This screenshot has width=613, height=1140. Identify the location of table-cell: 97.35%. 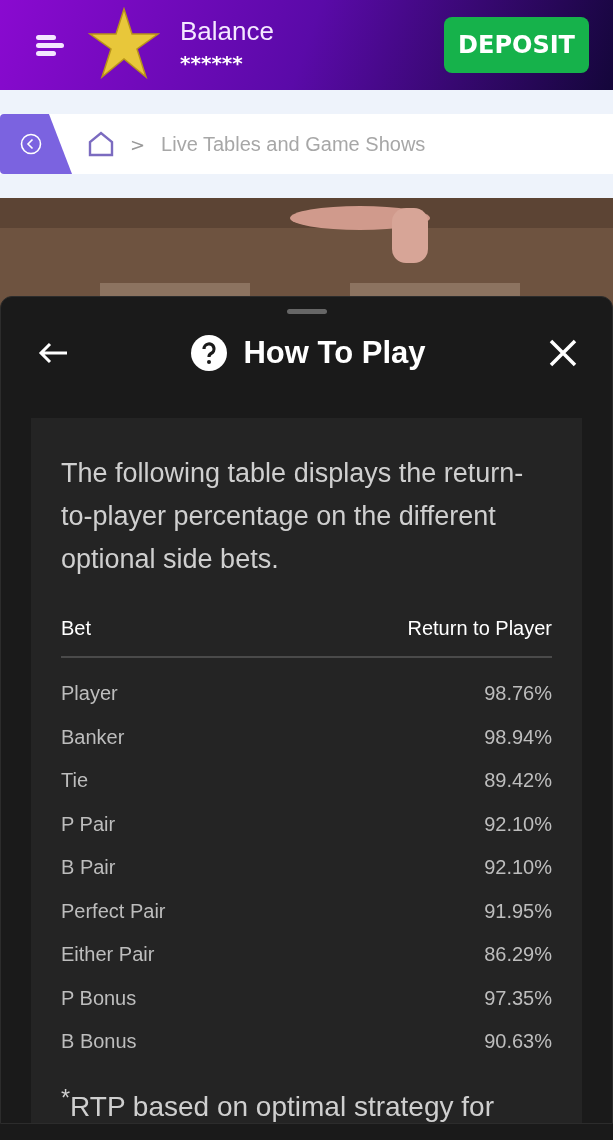
(518, 998).